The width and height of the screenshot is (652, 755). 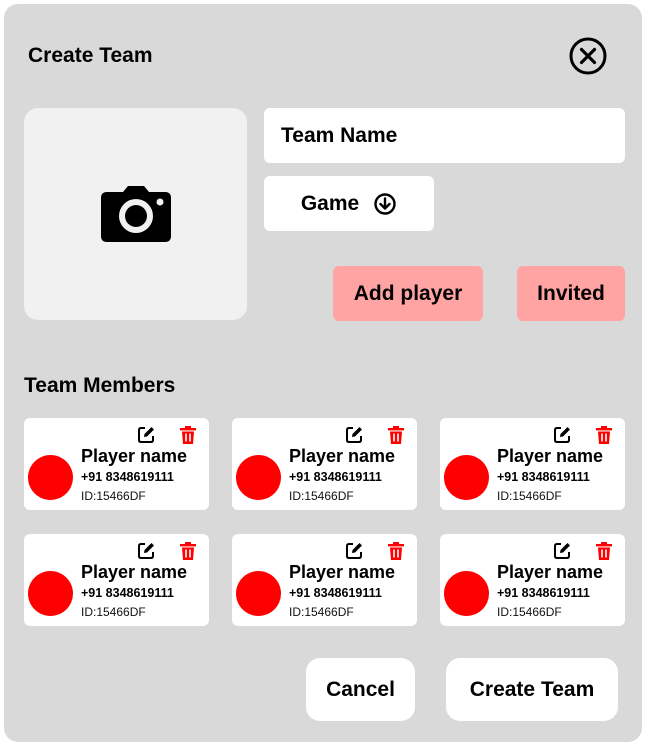 What do you see at coordinates (330, 203) in the screenshot?
I see `game-dropdown-label: Game` at bounding box center [330, 203].